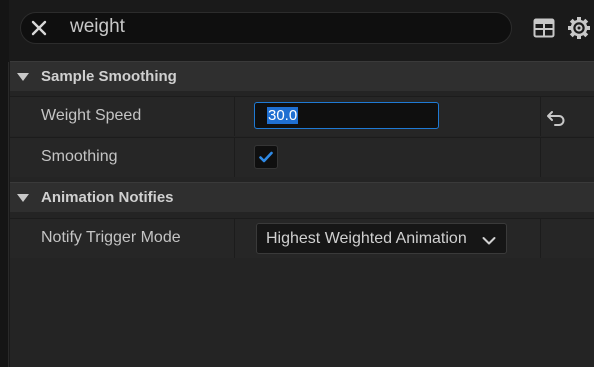 This screenshot has width=594, height=367. What do you see at coordinates (39, 28) in the screenshot?
I see `close-icon` at bounding box center [39, 28].